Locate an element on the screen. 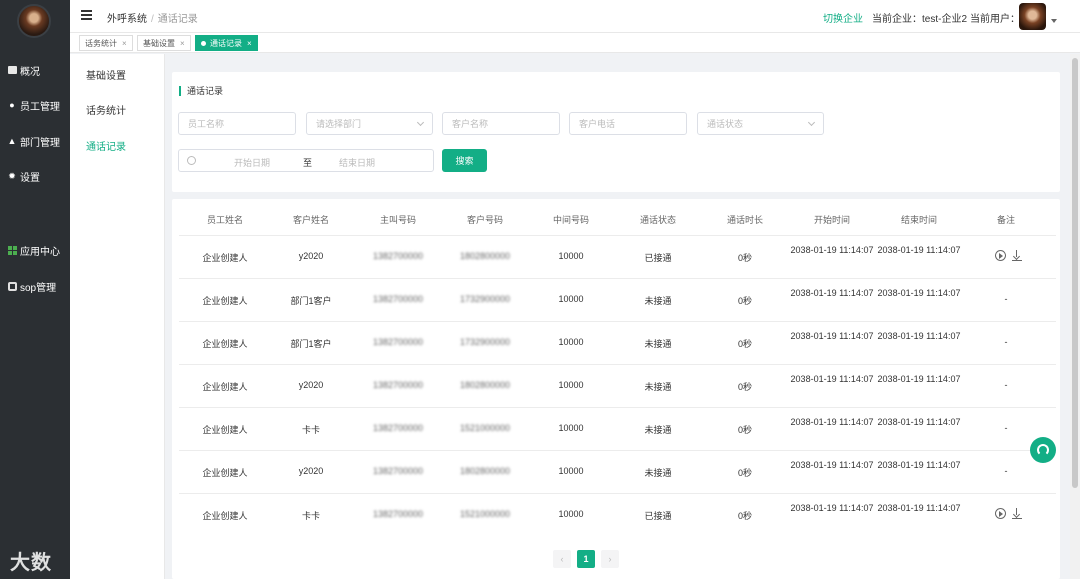 Image resolution: width=1080 pixels, height=579 pixels. sidebar-item-employees: ● 员工管理 is located at coordinates (35, 105).